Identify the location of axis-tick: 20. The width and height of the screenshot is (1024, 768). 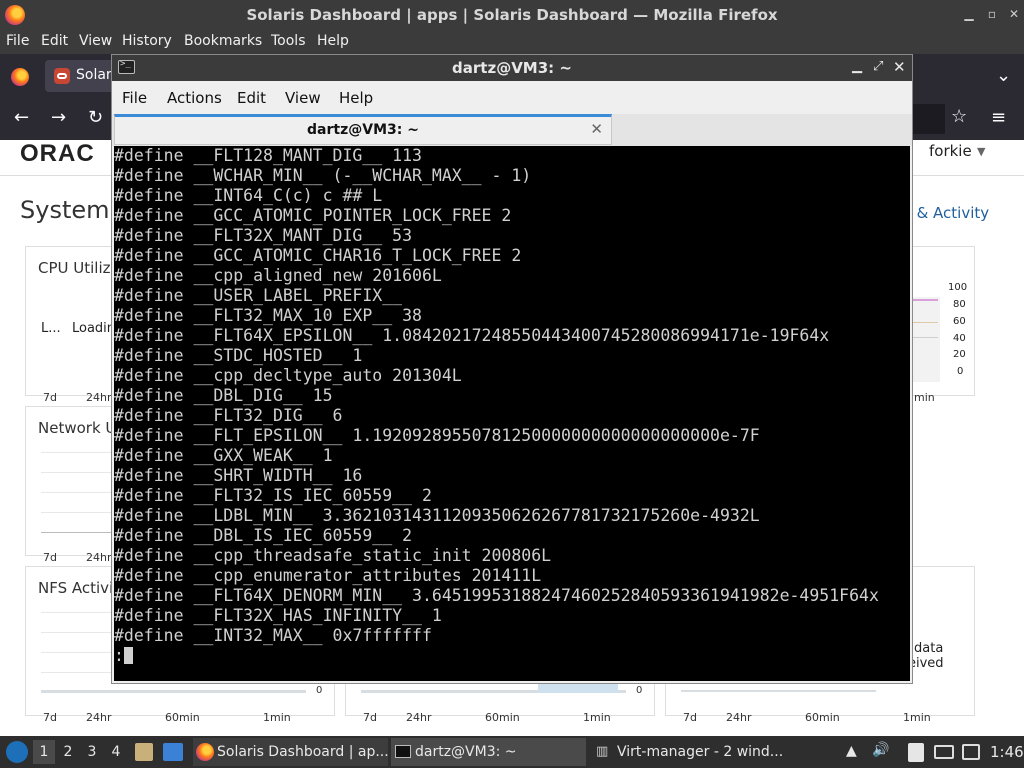
(959, 354).